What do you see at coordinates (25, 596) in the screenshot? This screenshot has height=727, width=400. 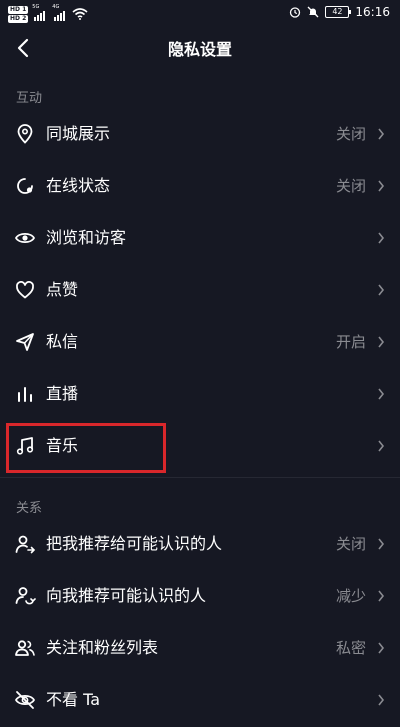 I see `person-recommend-icon` at bounding box center [25, 596].